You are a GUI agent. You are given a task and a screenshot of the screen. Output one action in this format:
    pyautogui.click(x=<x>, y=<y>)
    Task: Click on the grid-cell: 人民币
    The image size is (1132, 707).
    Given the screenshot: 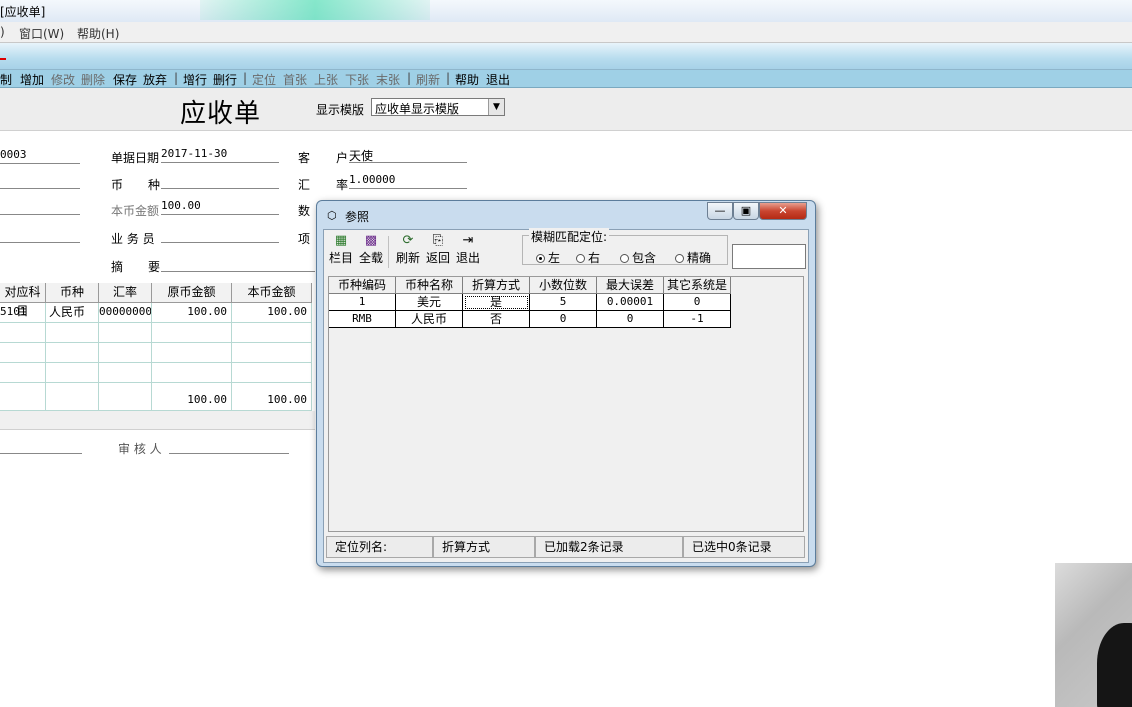 What is the action you would take?
    pyautogui.click(x=72, y=313)
    